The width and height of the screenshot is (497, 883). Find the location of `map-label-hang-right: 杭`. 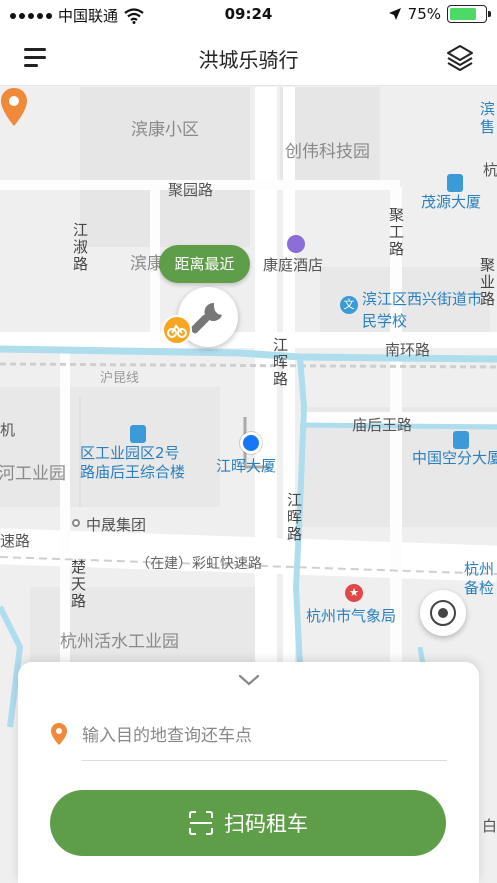

map-label-hang-right: 杭 is located at coordinates (490, 170).